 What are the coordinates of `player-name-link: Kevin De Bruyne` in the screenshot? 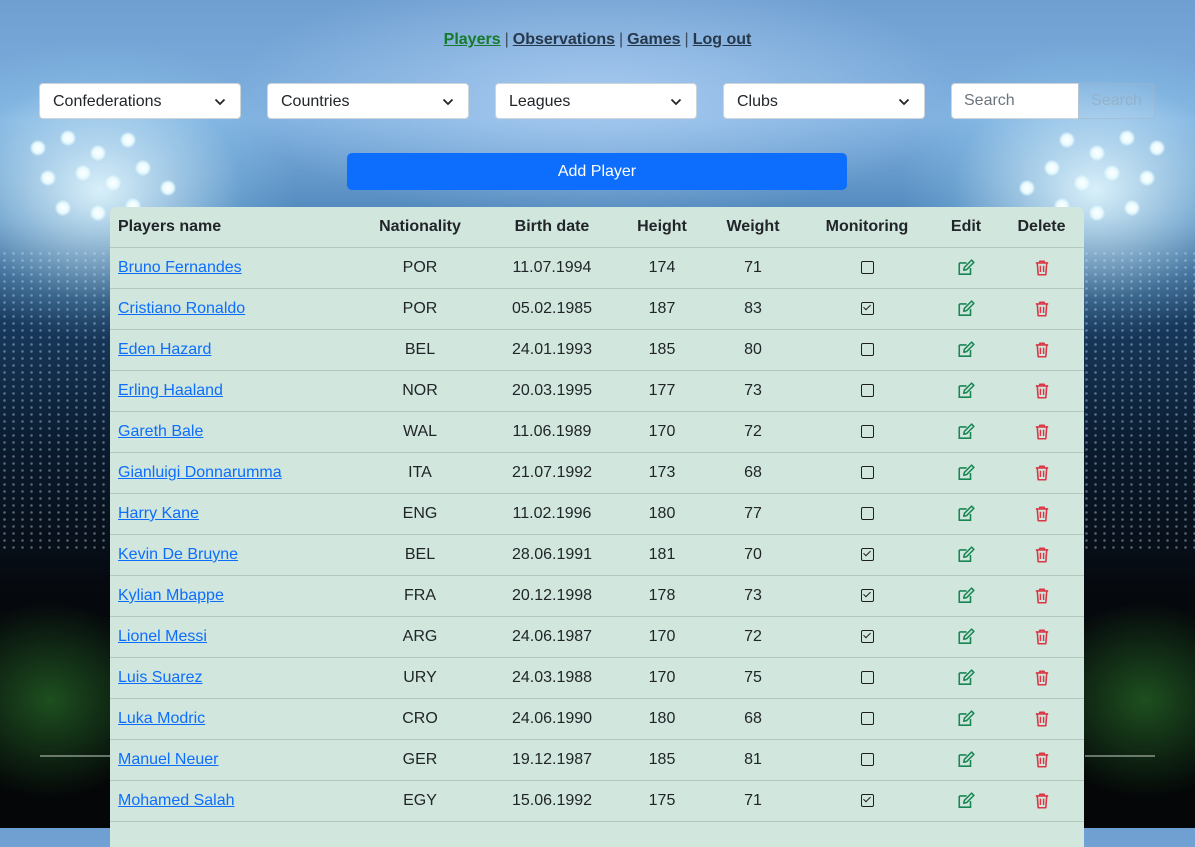 It's located at (178, 554).